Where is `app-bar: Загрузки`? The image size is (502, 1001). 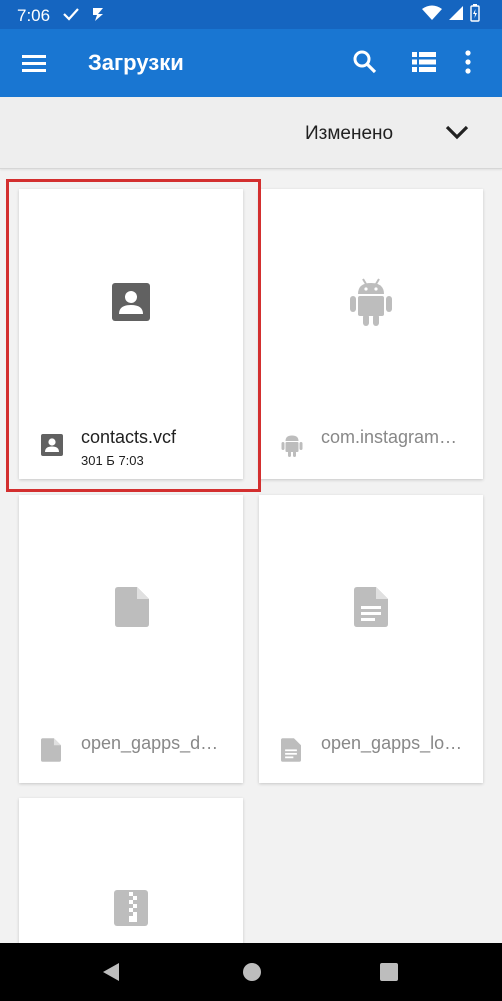
app-bar: Загрузки is located at coordinates (251, 63).